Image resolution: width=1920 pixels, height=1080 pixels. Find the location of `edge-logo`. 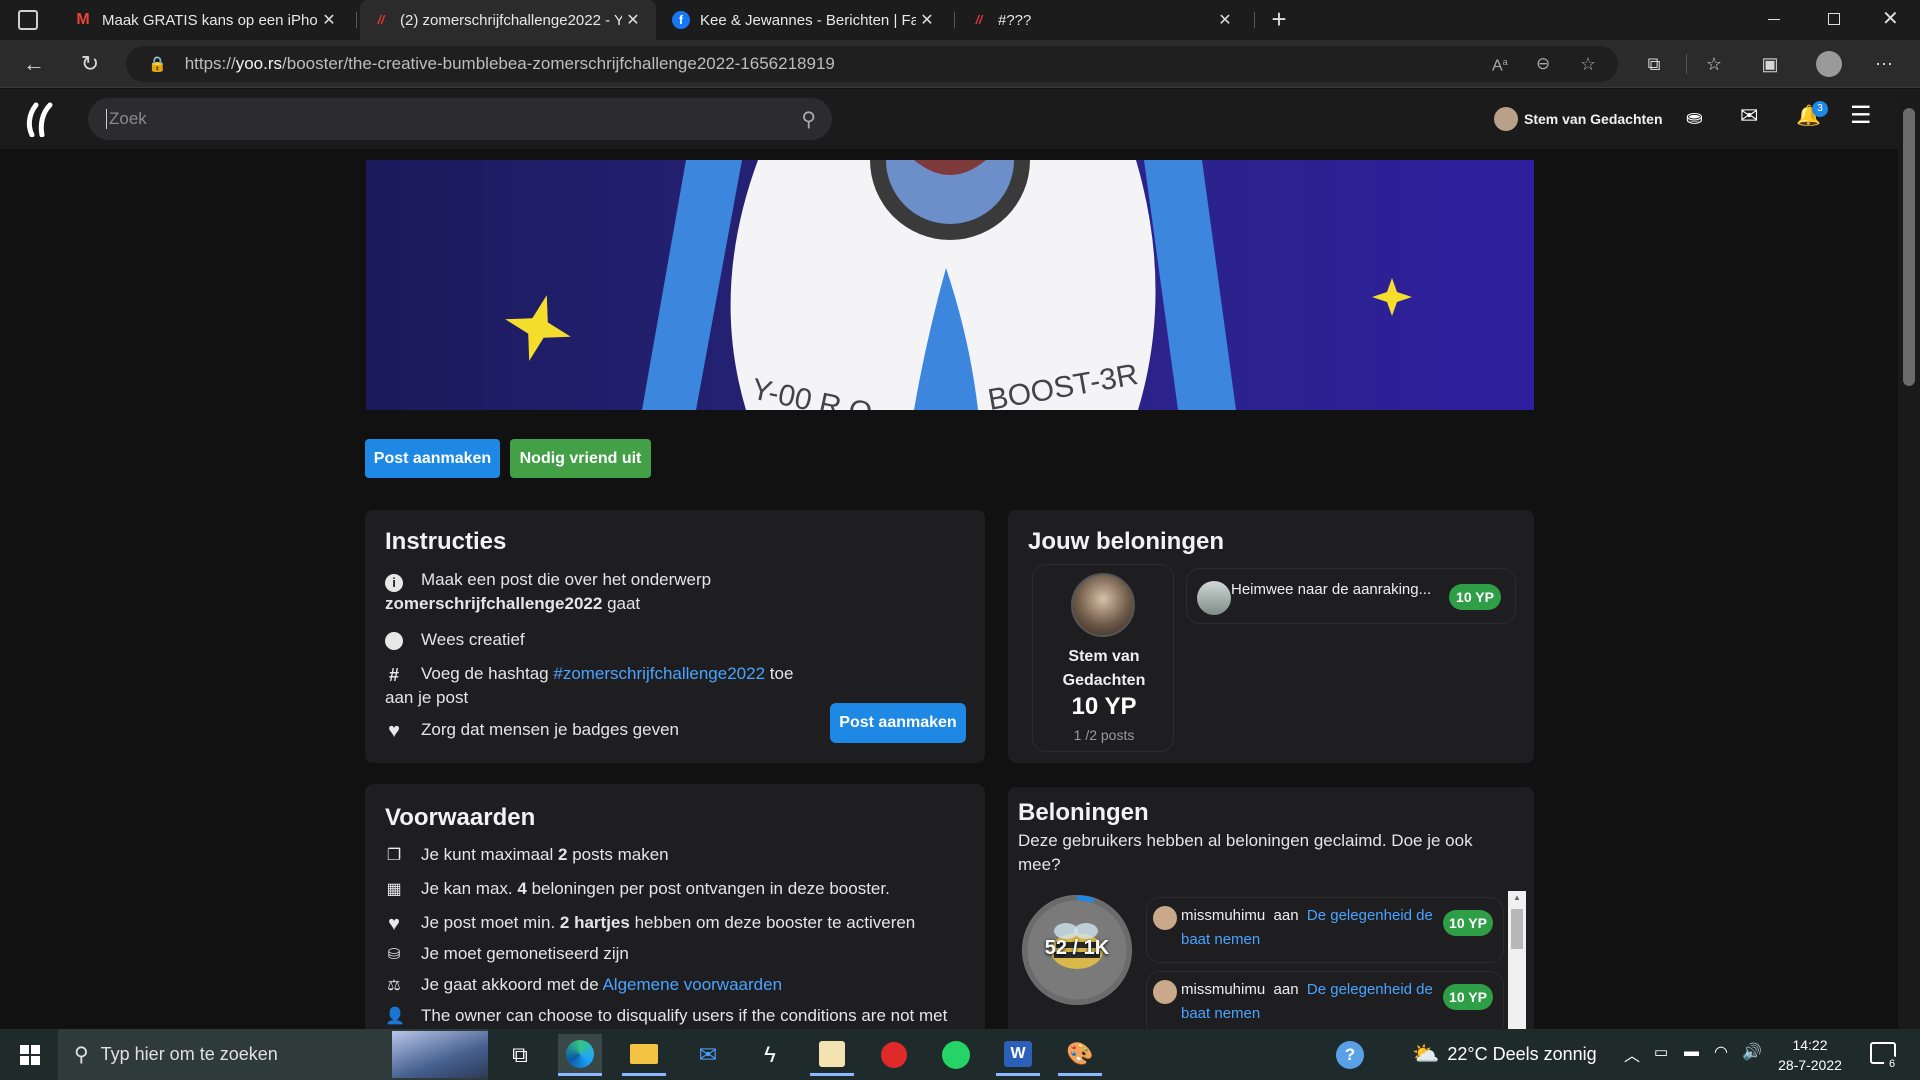

edge-logo is located at coordinates (580, 1053).